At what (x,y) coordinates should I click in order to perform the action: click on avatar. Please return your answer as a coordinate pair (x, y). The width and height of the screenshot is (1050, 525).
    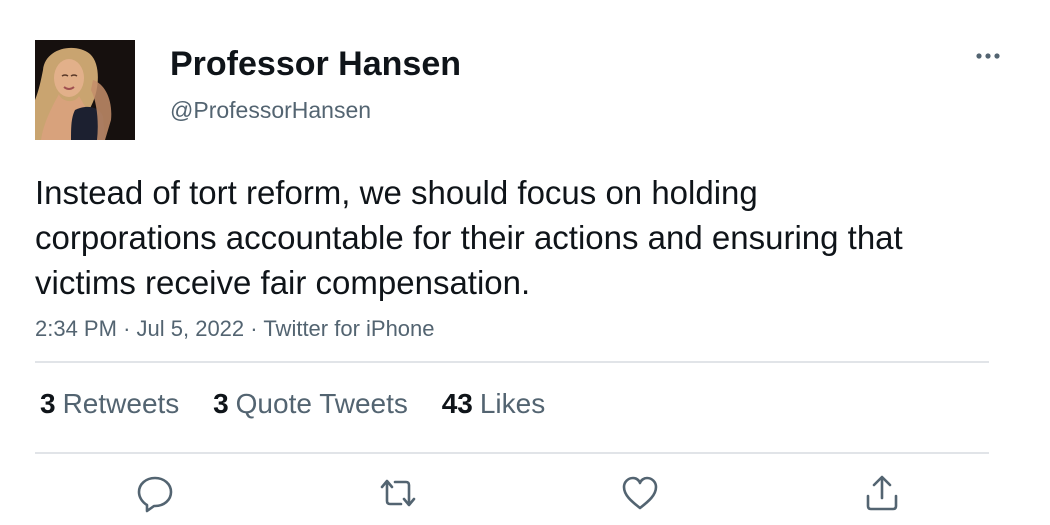
    Looking at the image, I should click on (85, 90).